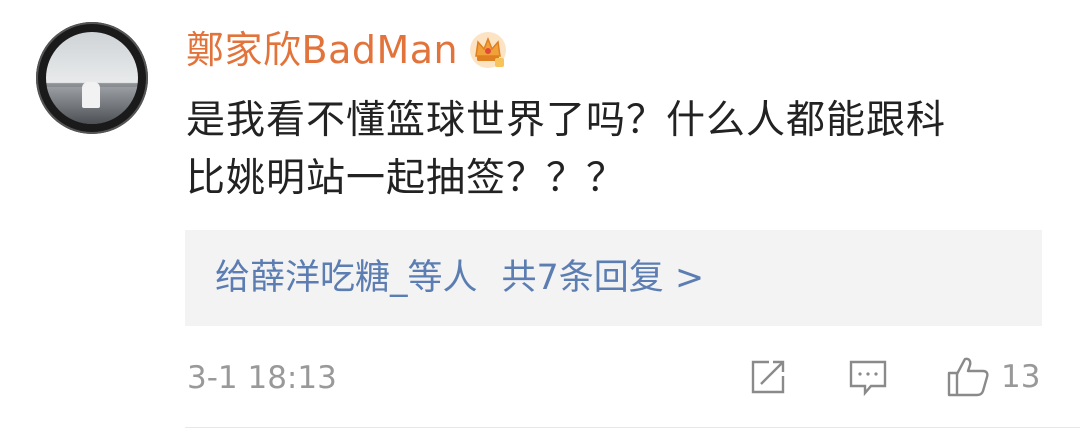 This screenshot has height=441, width=1080. Describe the element at coordinates (566, 120) in the screenshot. I see `comment-line-1: 是我看不懂篮球世界了吗？什么人都能跟科` at that location.